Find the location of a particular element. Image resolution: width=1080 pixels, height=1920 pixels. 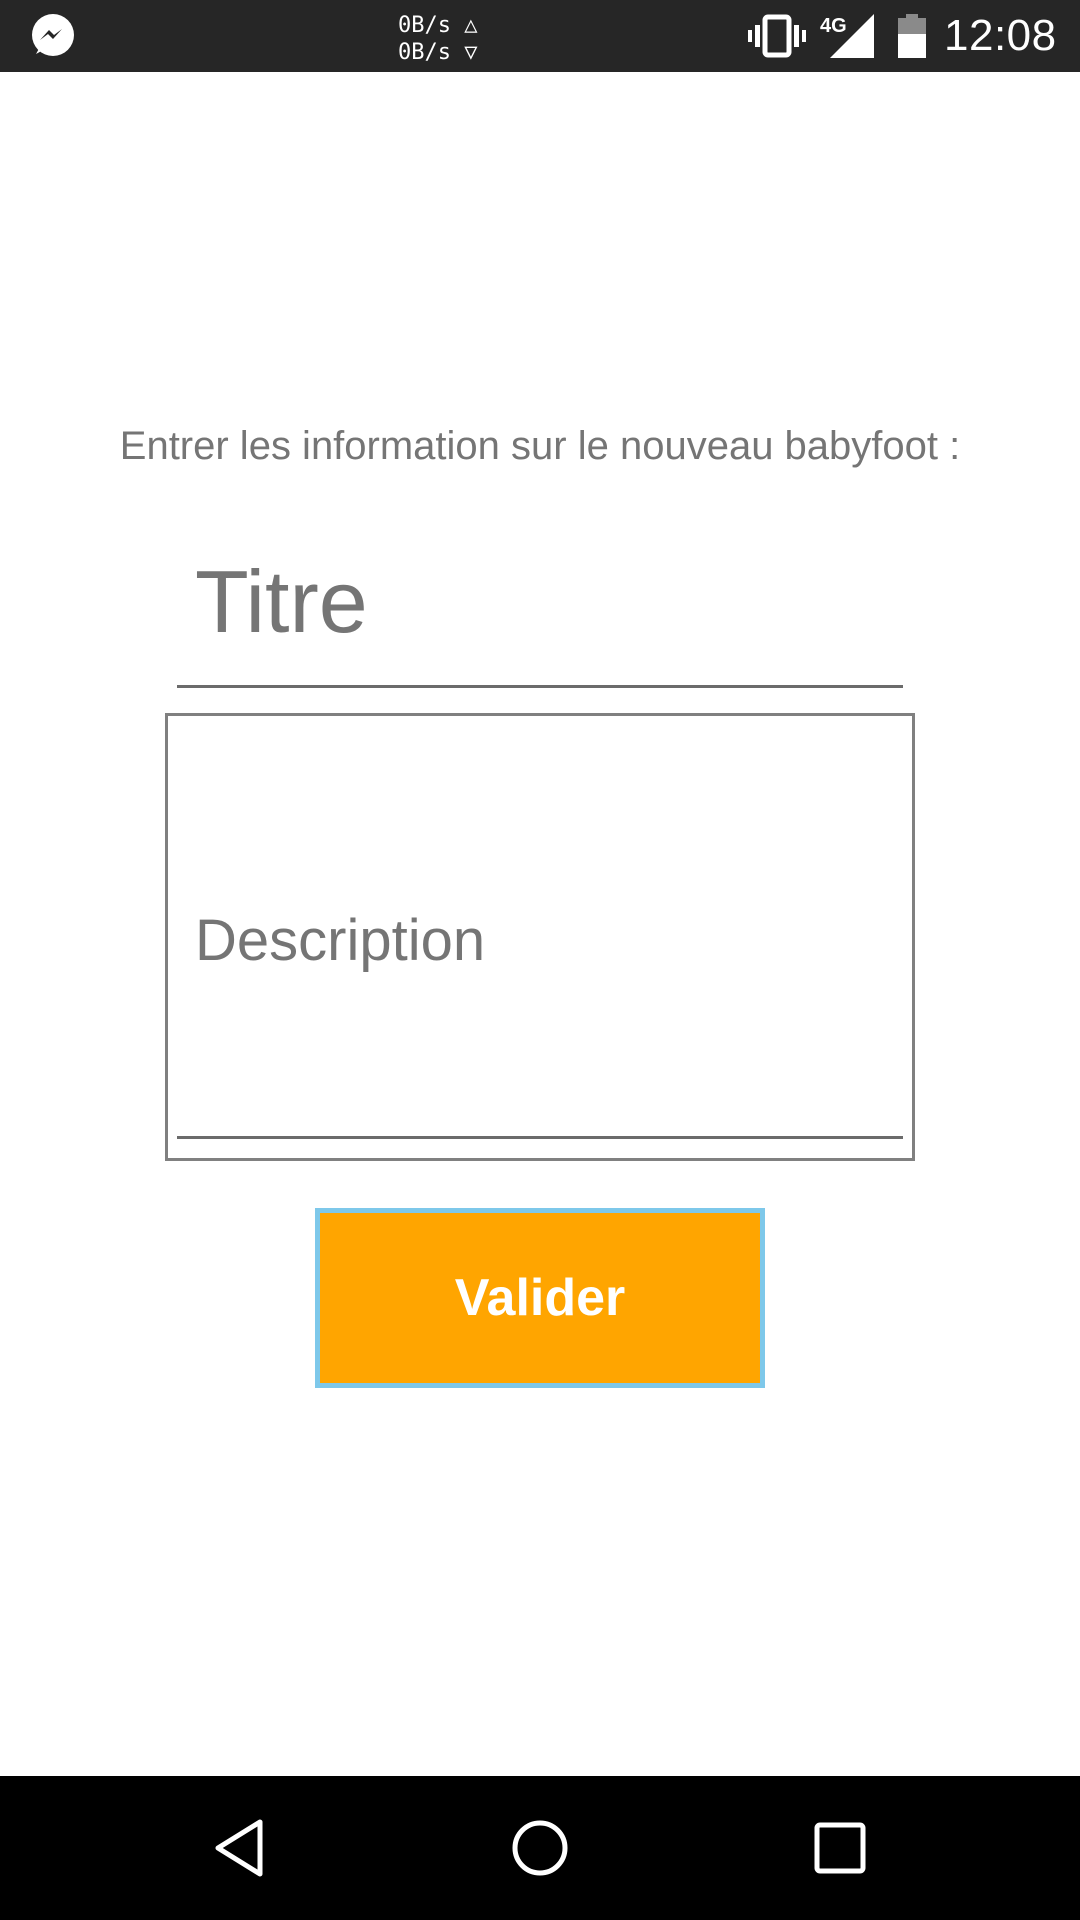

home-icon is located at coordinates (540, 1848).